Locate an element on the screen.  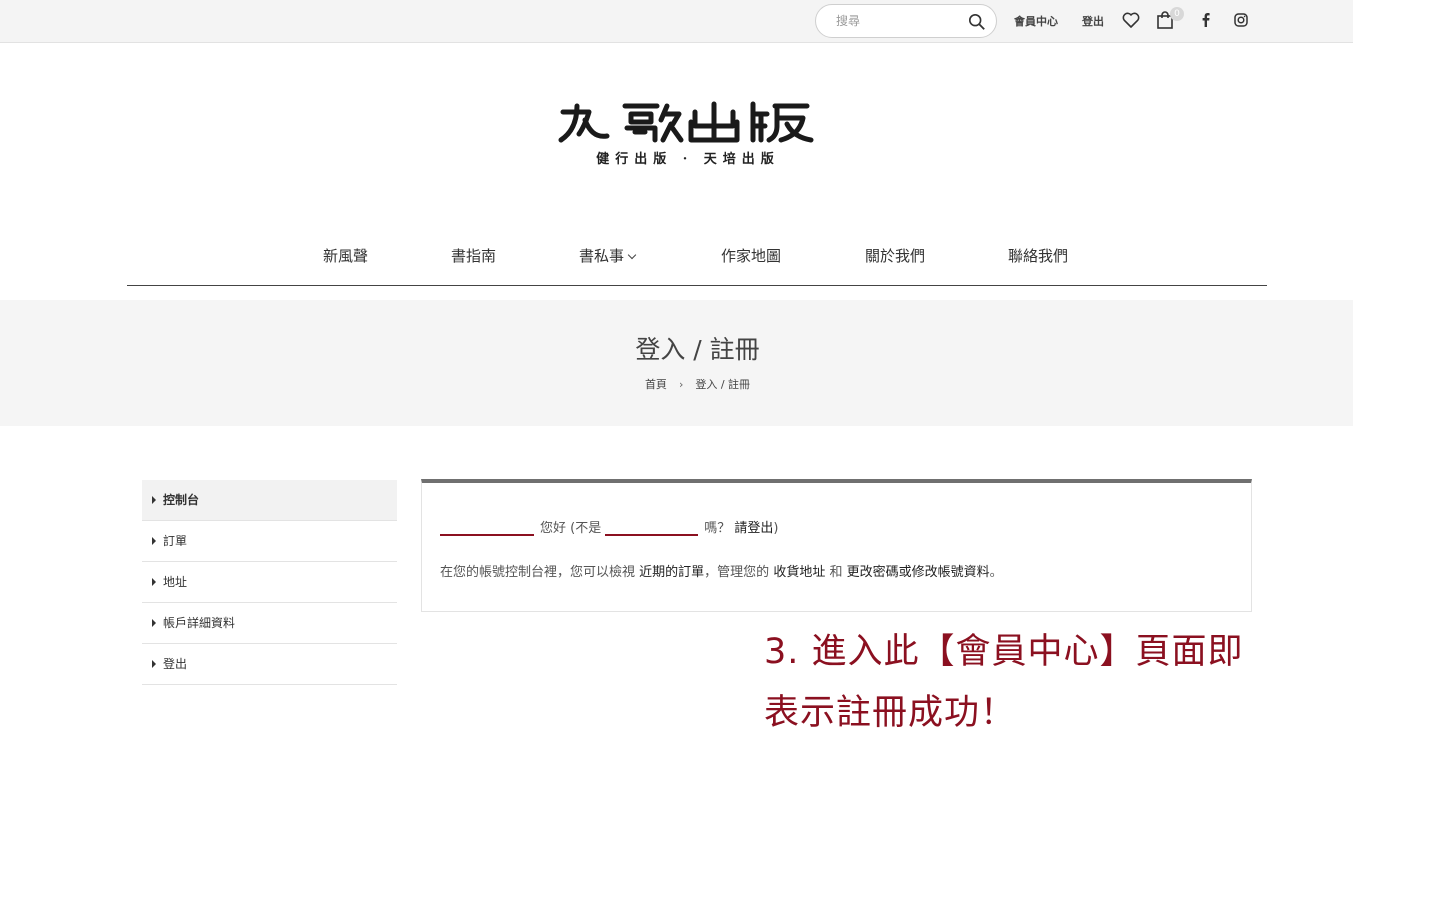
logout-link-inline: 請登出 is located at coordinates (753, 528).